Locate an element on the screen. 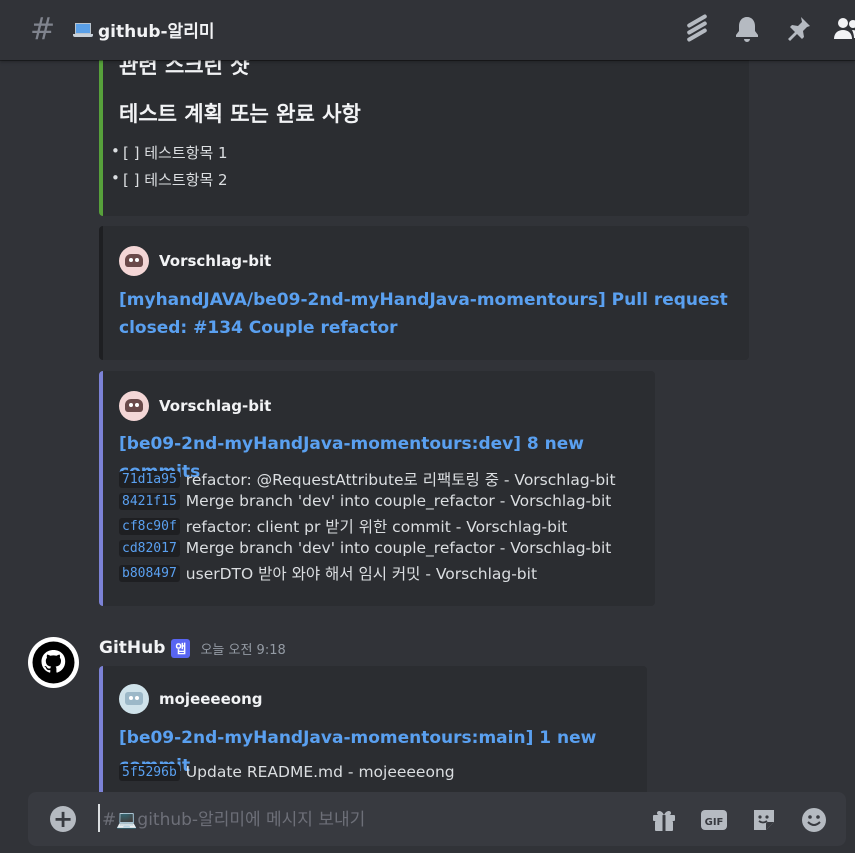  checklist-item: [ ] 테스트항목 1 is located at coordinates (169, 152).